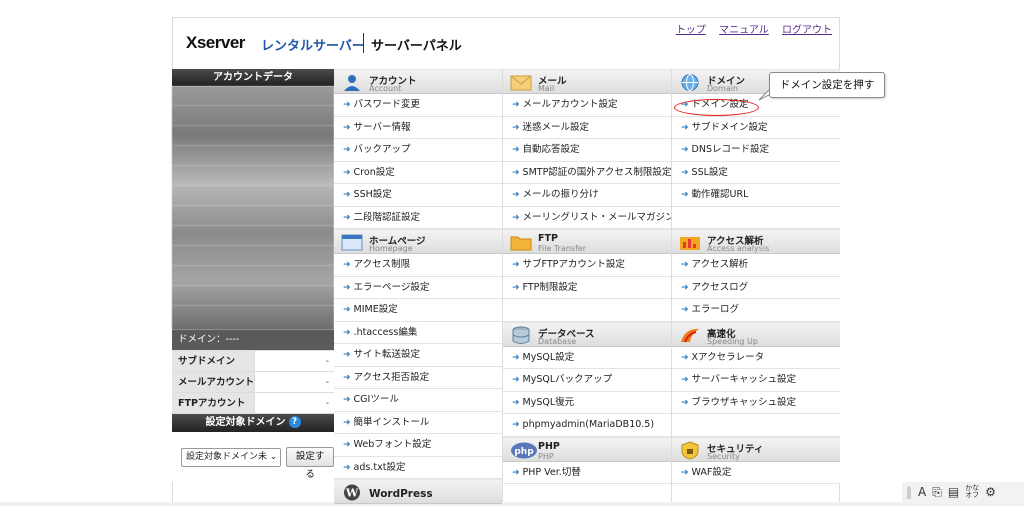 This screenshot has height=506, width=1024. I want to click on menu-item-label: アクセス制限, so click(382, 264).